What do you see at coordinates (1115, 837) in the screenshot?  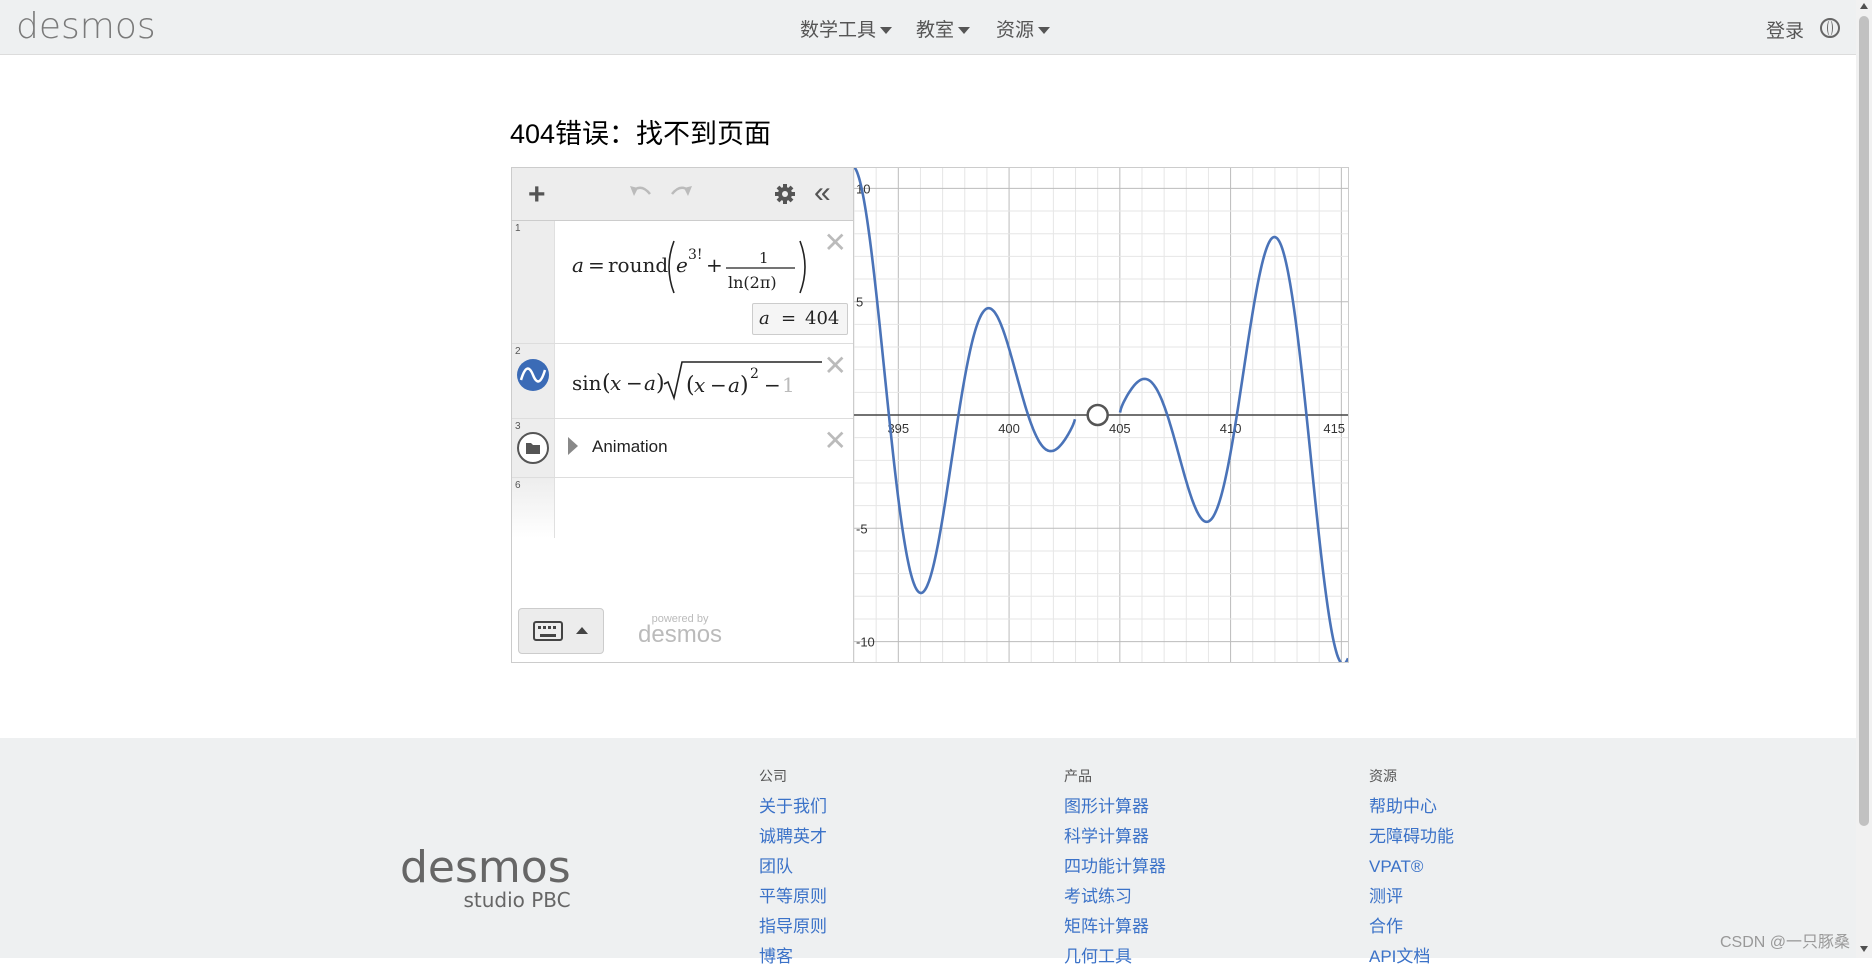 I see `footer-link: 科学计算器` at bounding box center [1115, 837].